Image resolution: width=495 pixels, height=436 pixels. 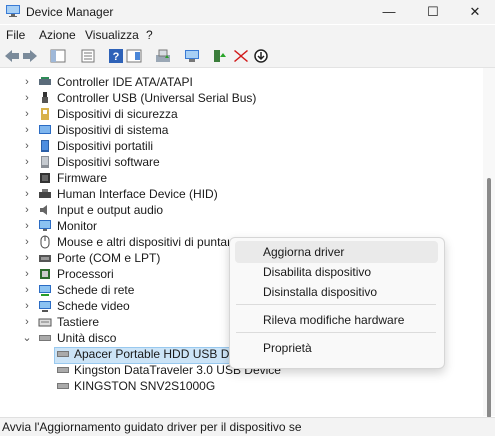 I want to click on enable-device-icon, so click(x=219, y=56).